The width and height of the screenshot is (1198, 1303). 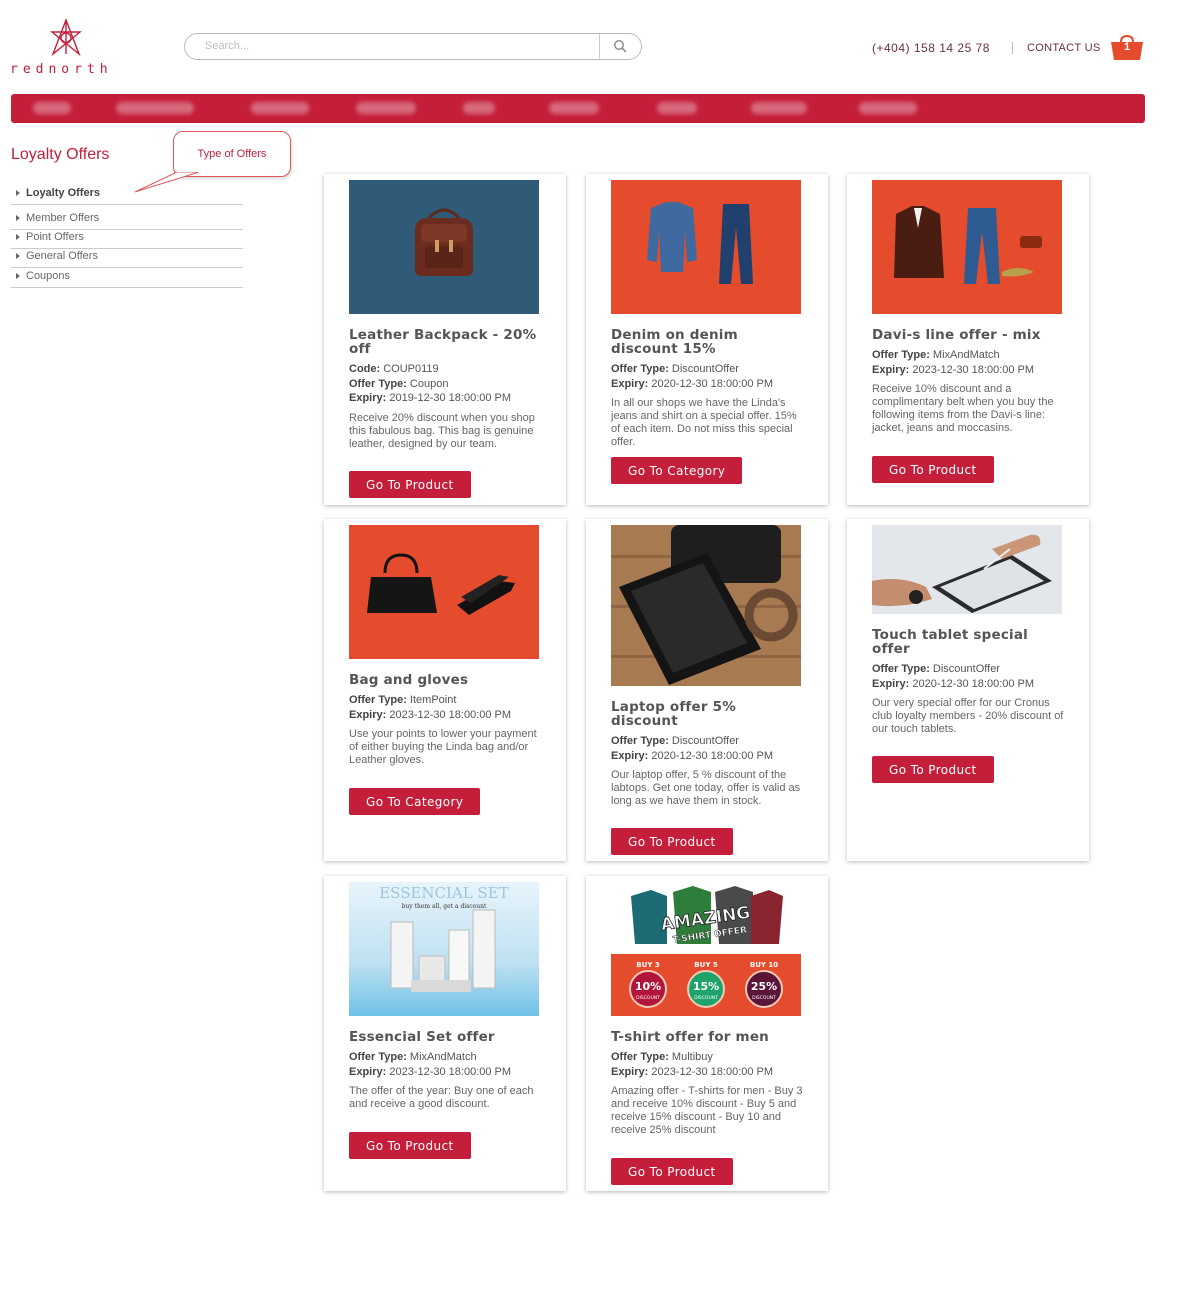 What do you see at coordinates (1064, 48) in the screenshot?
I see `contact-us-link: CONTACT US` at bounding box center [1064, 48].